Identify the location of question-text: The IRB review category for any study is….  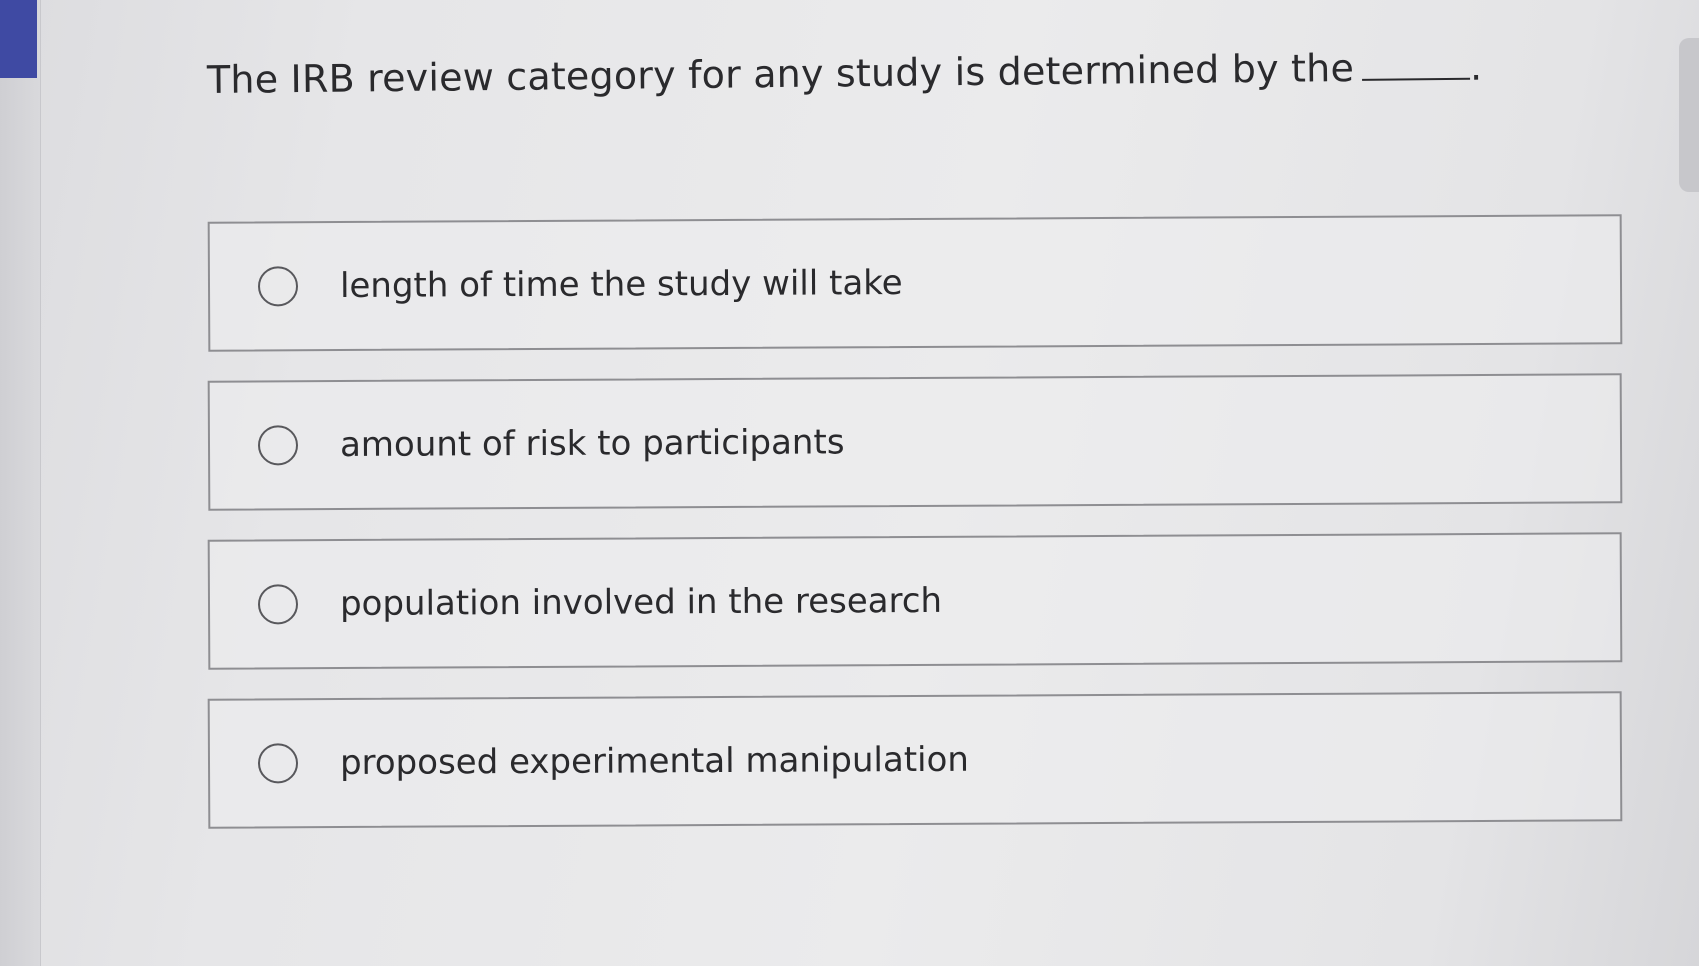
(845, 73).